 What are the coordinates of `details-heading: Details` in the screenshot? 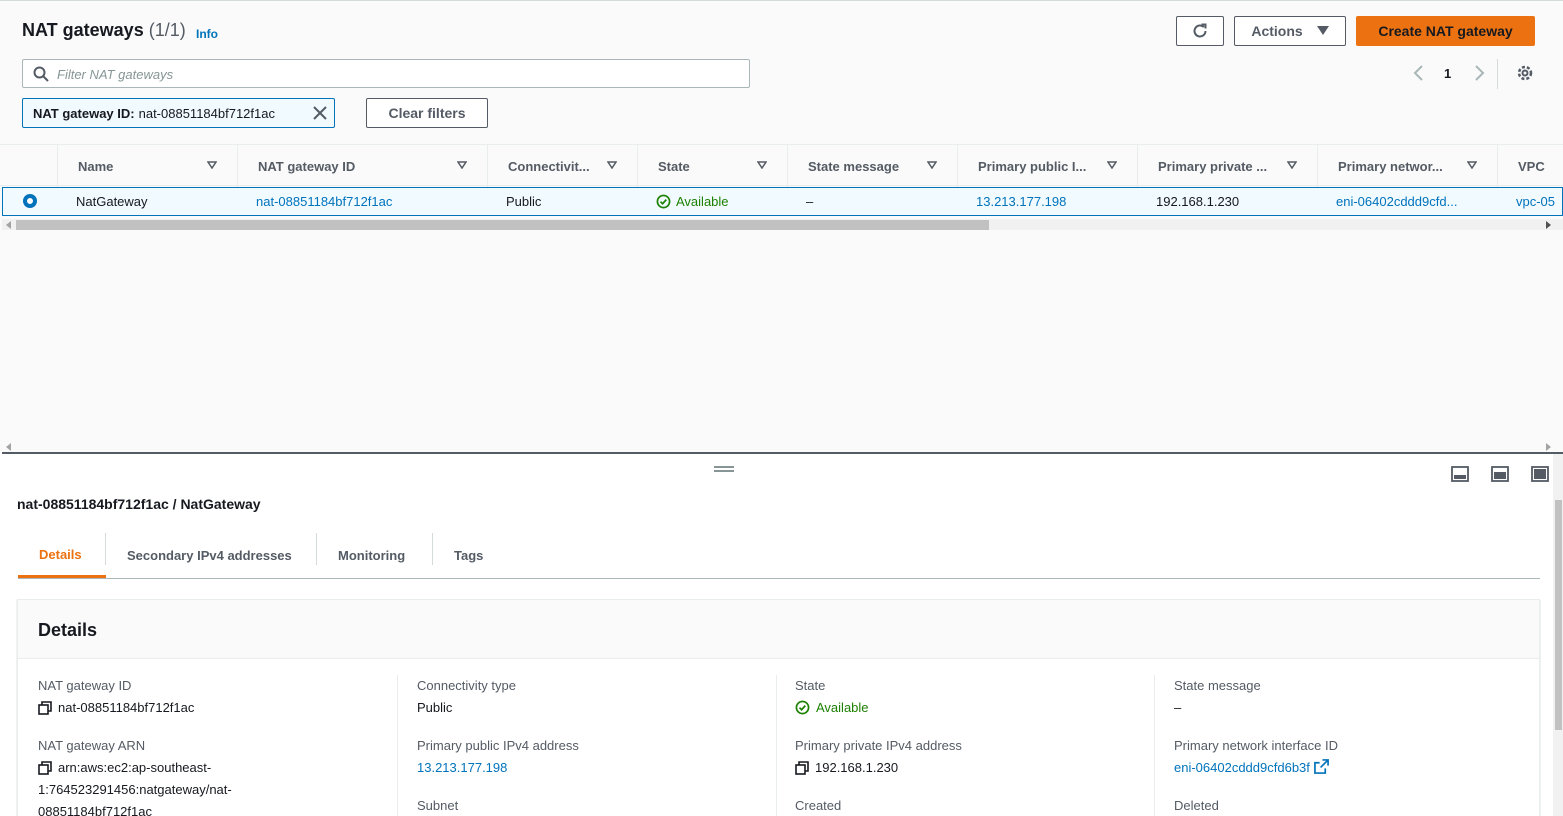 It's located at (68, 630).